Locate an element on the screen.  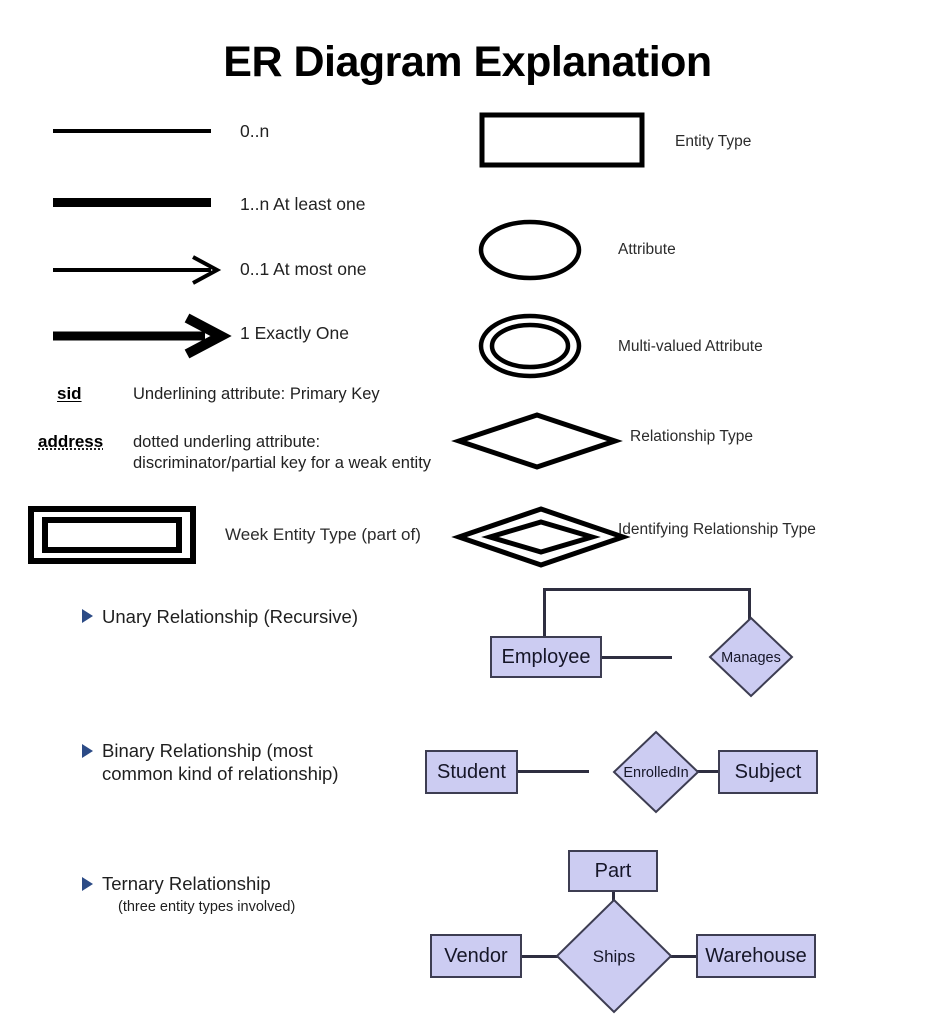
partial-key-term: address is located at coordinates (71, 441).